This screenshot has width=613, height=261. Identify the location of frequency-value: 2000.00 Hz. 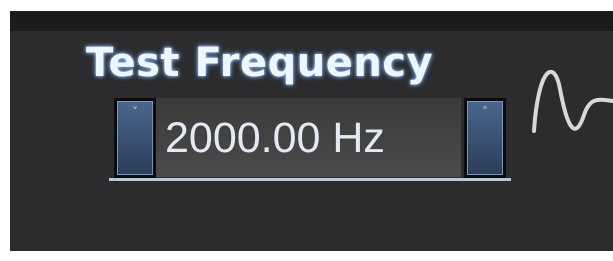
(275, 138).